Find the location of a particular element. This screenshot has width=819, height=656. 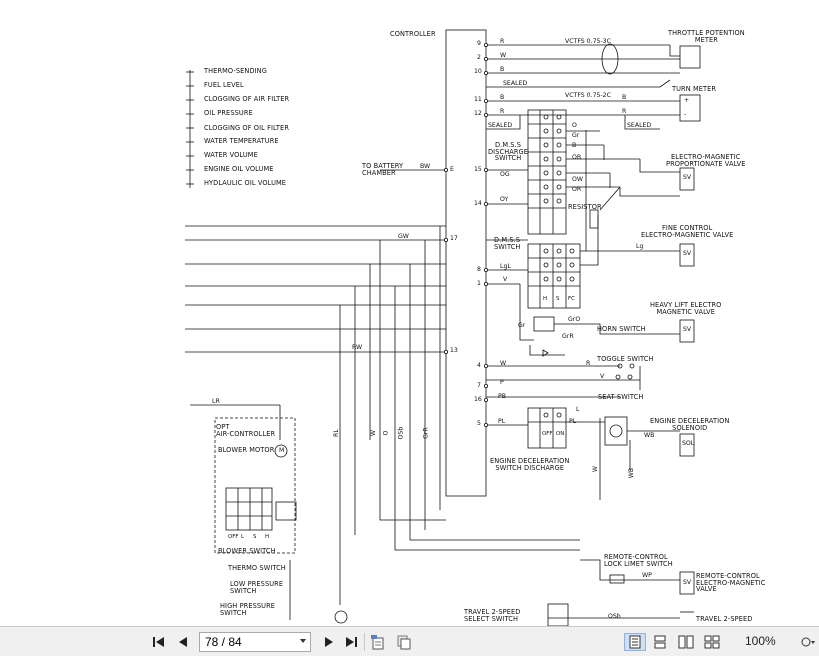

blower-col-s: S is located at coordinates (255, 537).